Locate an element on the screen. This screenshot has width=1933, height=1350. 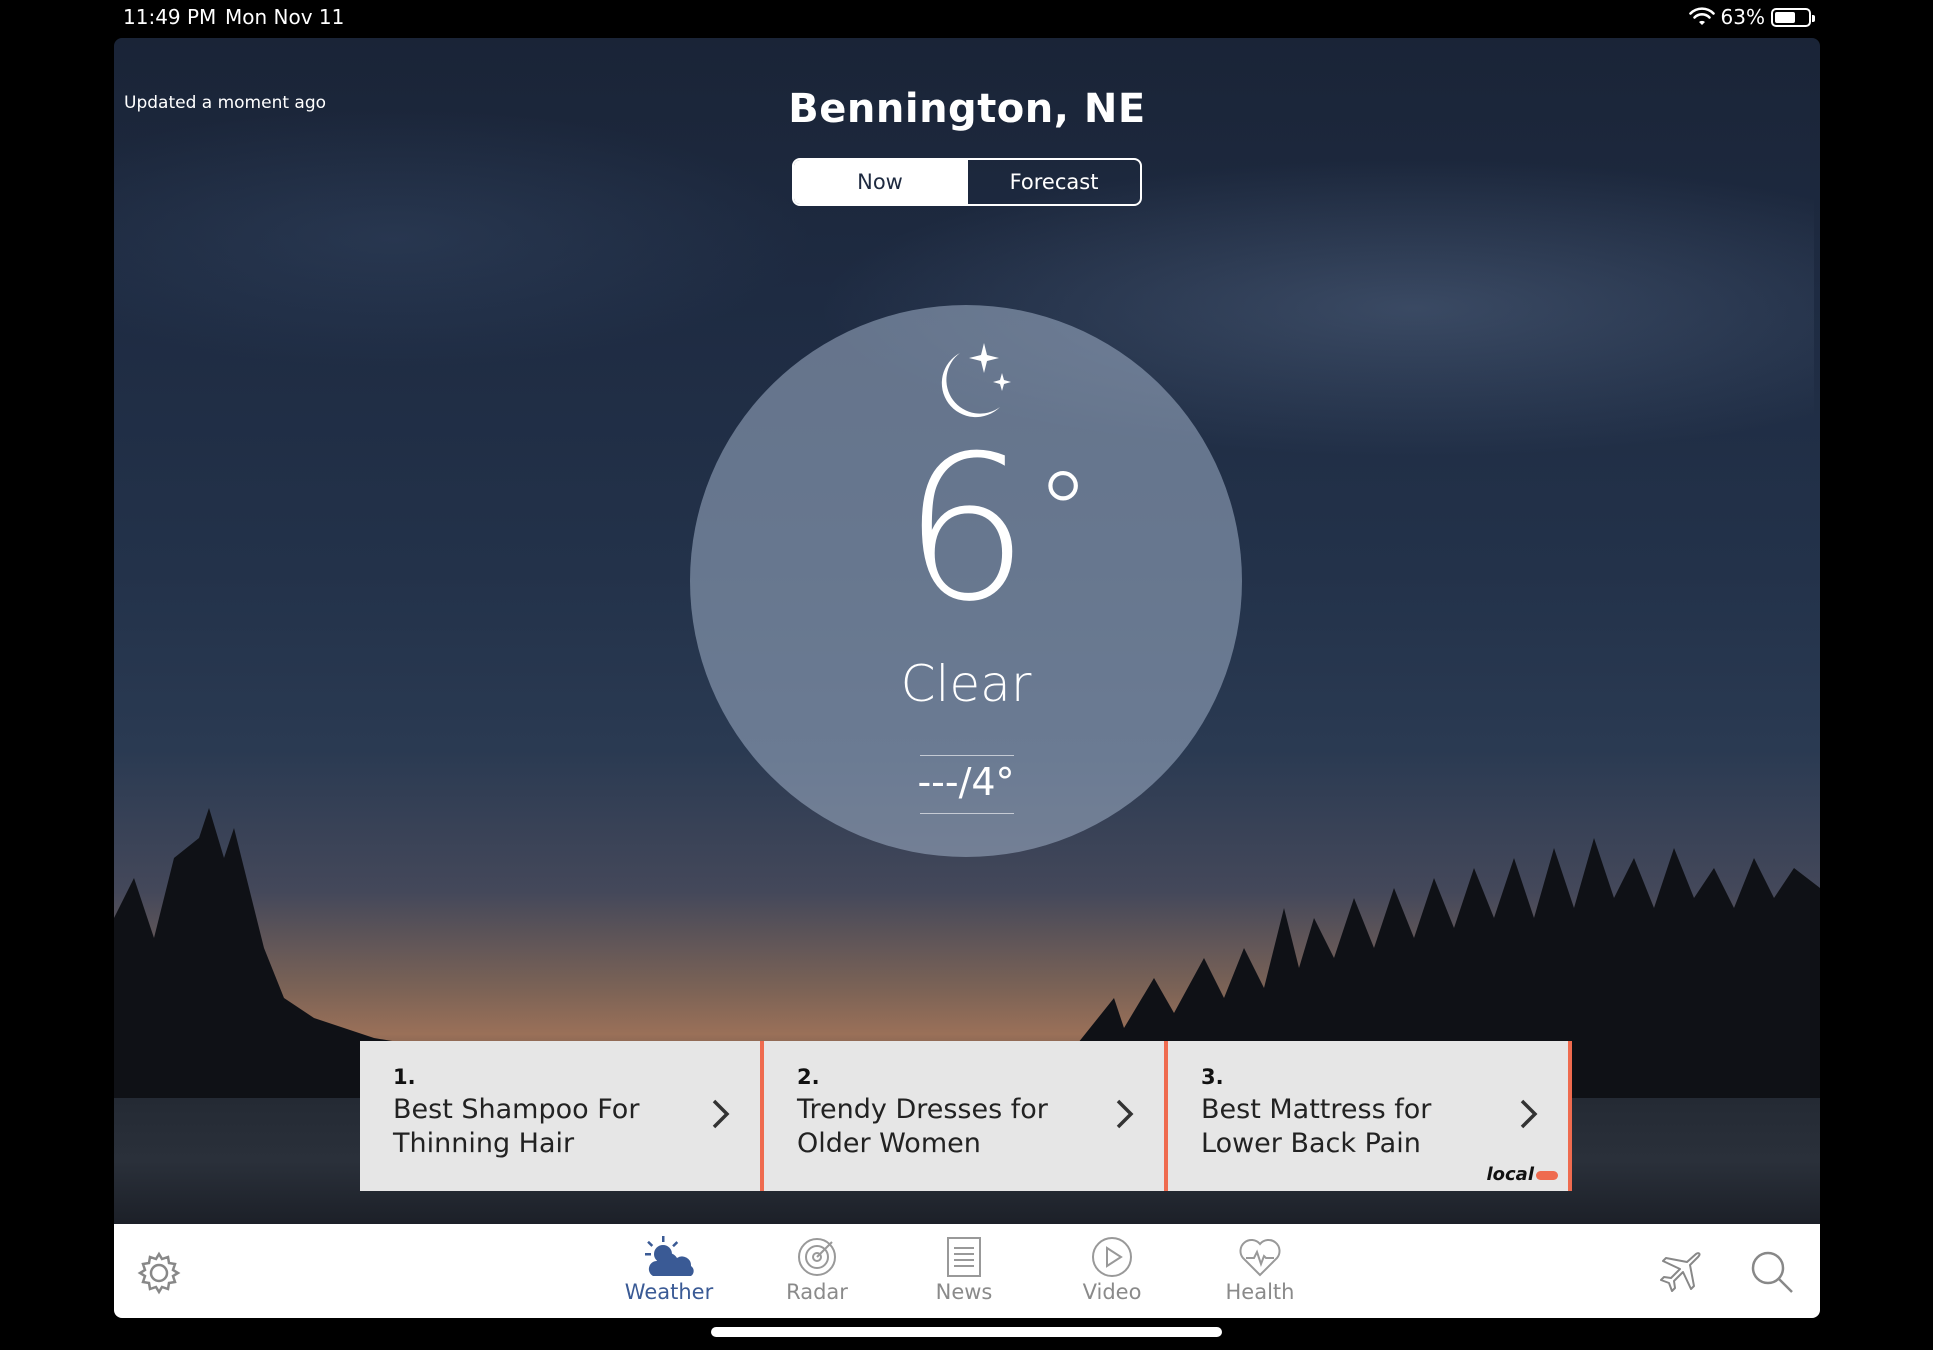
battery-icon is located at coordinates (1793, 17).